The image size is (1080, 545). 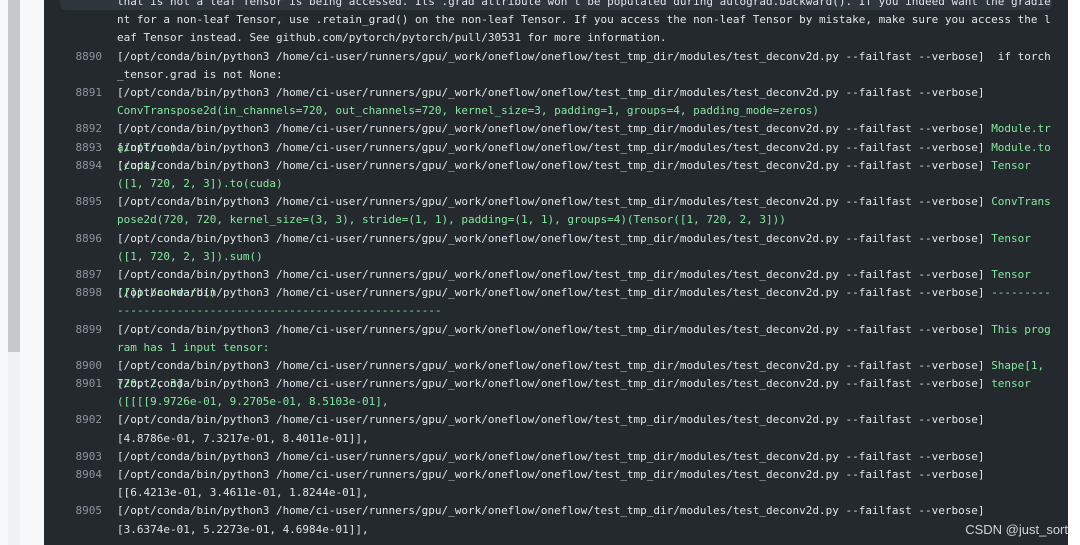 I want to click on line-number: 8900, so click(x=73, y=366).